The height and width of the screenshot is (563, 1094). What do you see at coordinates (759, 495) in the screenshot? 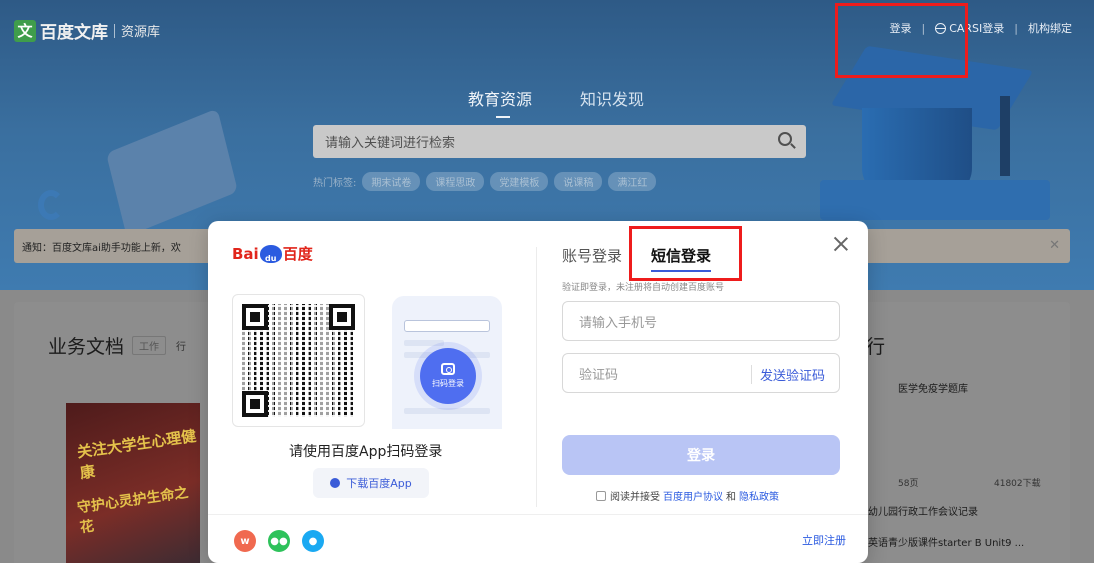
I see `privacy-policy-link: 隐私政策` at bounding box center [759, 495].